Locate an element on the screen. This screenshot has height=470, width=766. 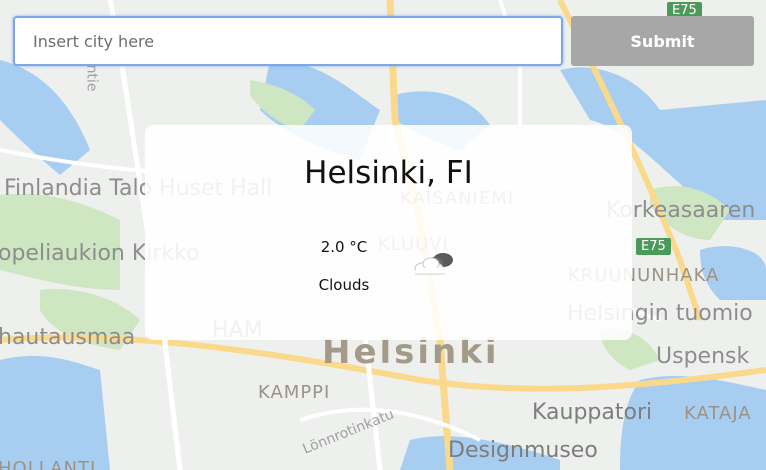
city-title: Helsinki, FI is located at coordinates (388, 173).